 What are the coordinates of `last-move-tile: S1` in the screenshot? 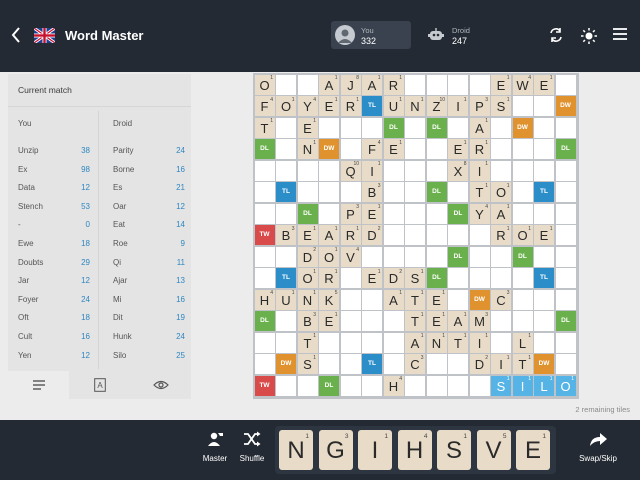 It's located at (501, 385).